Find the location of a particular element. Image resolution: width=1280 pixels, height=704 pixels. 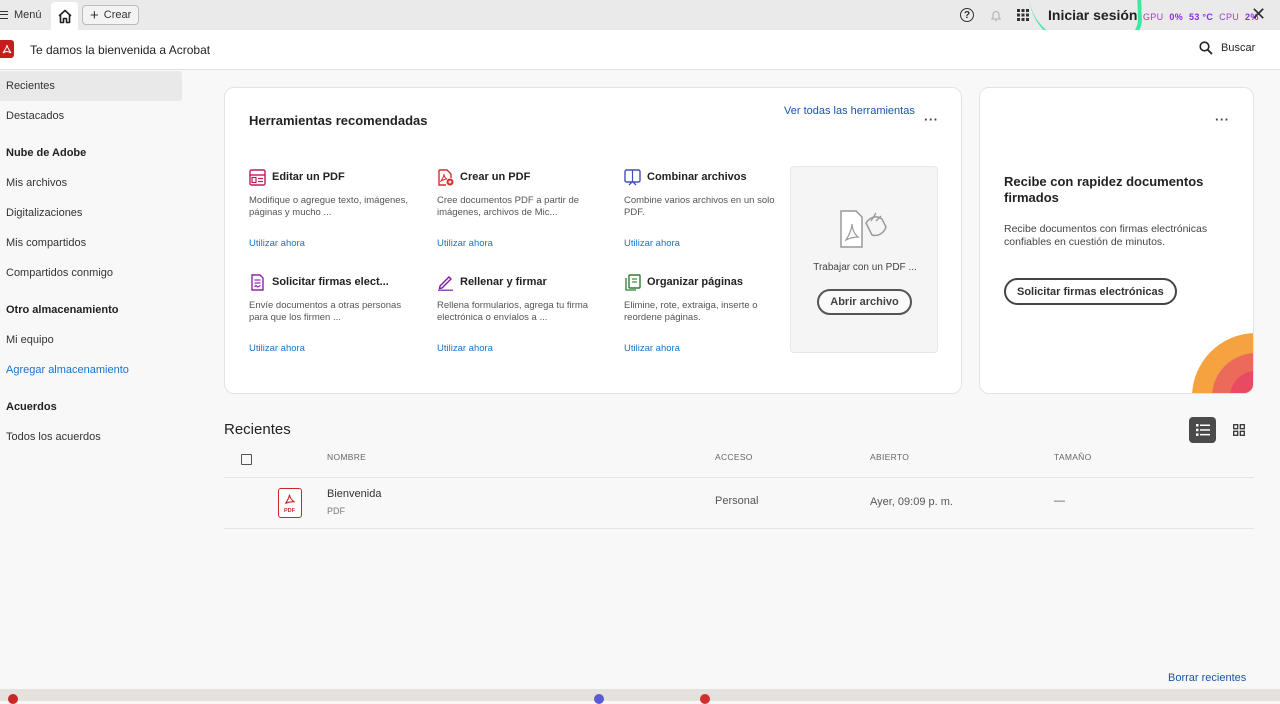

hud-temp-value: 53 °C is located at coordinates (1201, 17).